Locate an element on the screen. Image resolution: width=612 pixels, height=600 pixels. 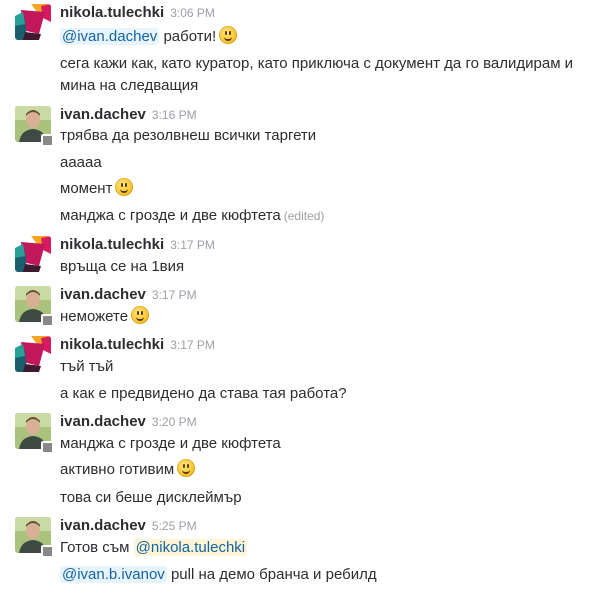
message-text-part: манджа с грозде и две кюфтета is located at coordinates (170, 215).